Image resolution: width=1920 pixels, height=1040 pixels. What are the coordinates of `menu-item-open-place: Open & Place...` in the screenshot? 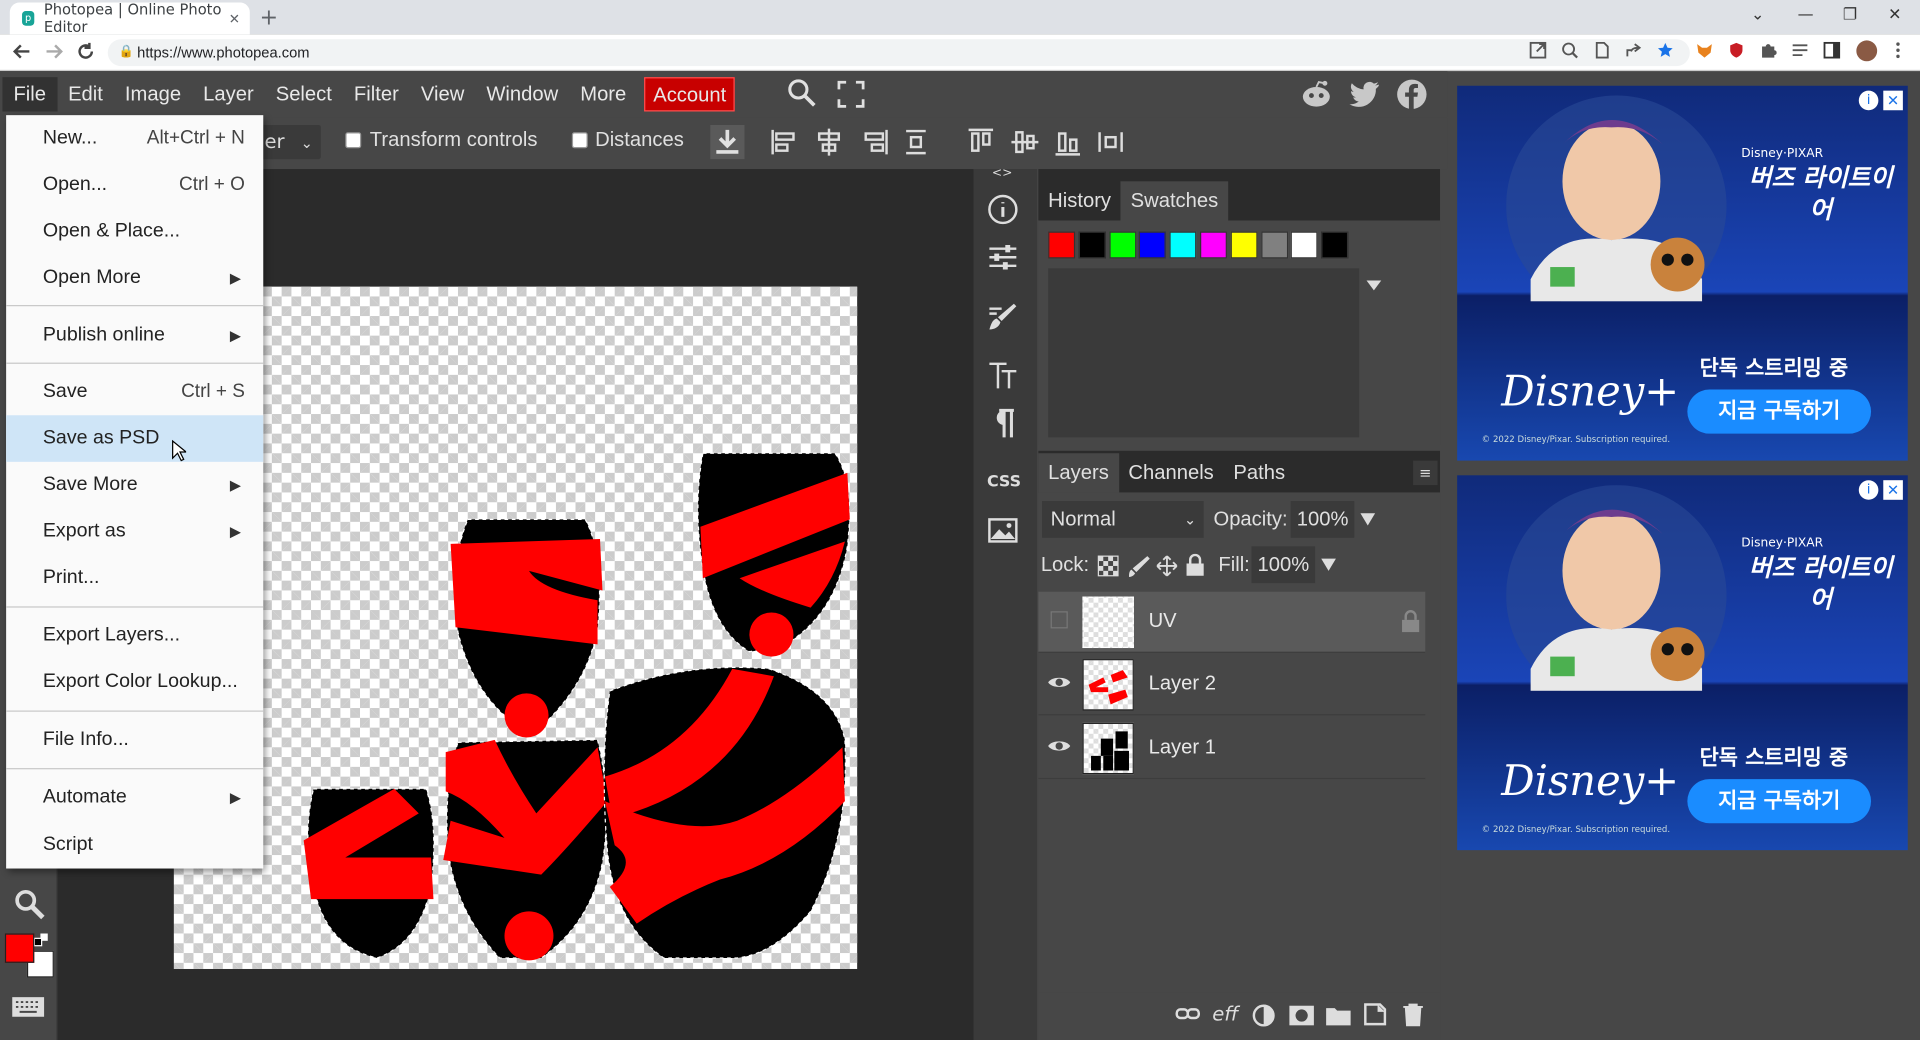 It's located at (134, 231).